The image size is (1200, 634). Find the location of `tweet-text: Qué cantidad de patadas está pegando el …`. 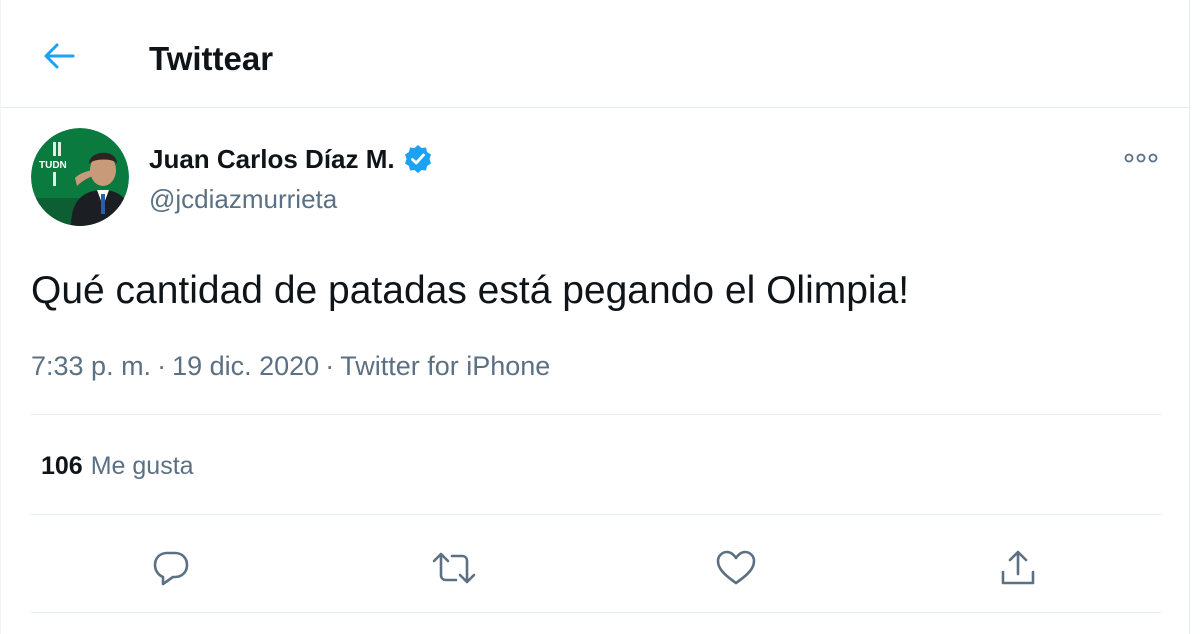

tweet-text: Qué cantidad de patadas está pegando el … is located at coordinates (470, 290).